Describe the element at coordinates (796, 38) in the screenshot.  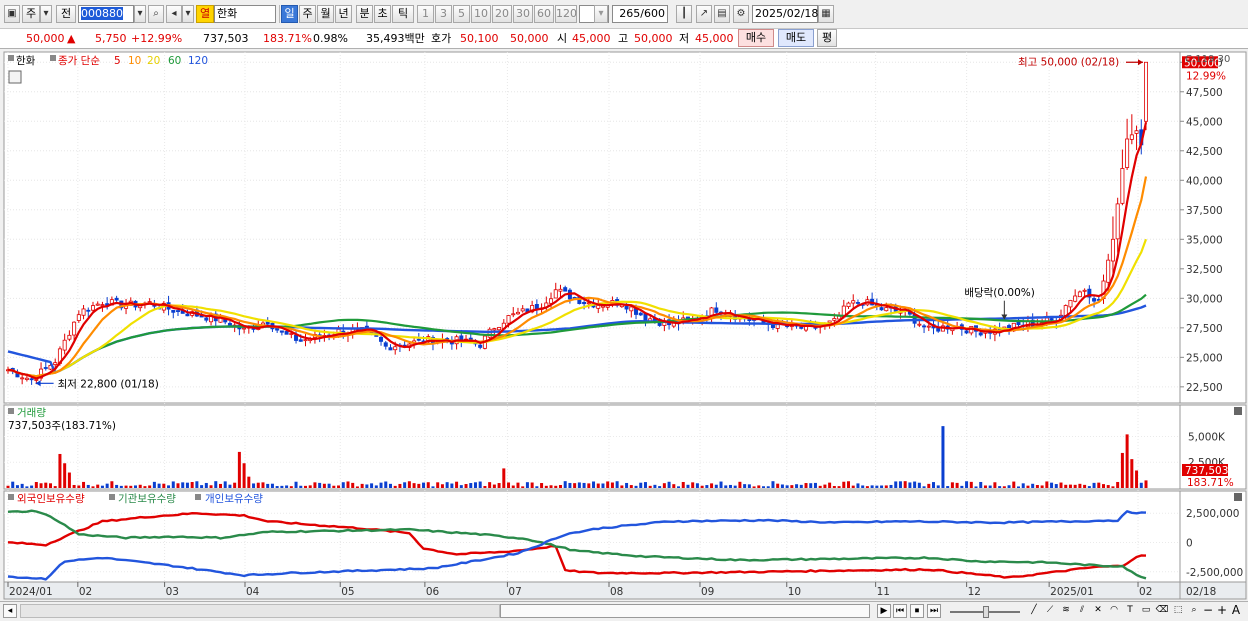
I see `sell-button: 매도` at that location.